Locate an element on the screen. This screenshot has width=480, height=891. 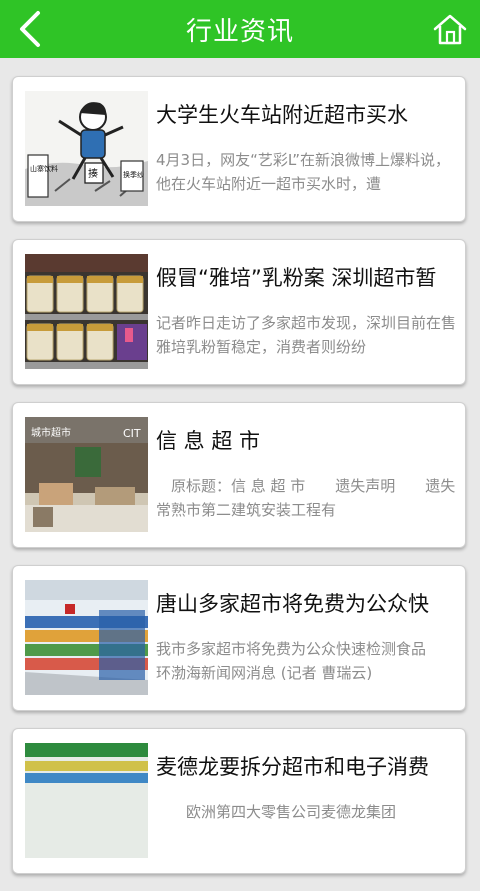
article-summary: 4月3日，网友“艺彩L”在新浪微博上爆料说，他在火车站附近一超市买水时，遭 is located at coordinates (303, 172).